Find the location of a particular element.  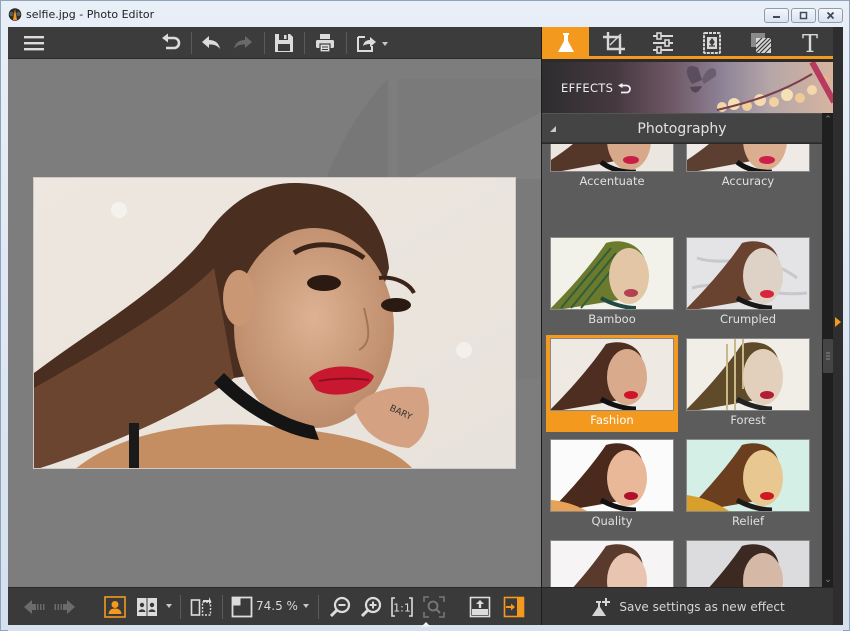

text-icon: T is located at coordinates (809, 43).